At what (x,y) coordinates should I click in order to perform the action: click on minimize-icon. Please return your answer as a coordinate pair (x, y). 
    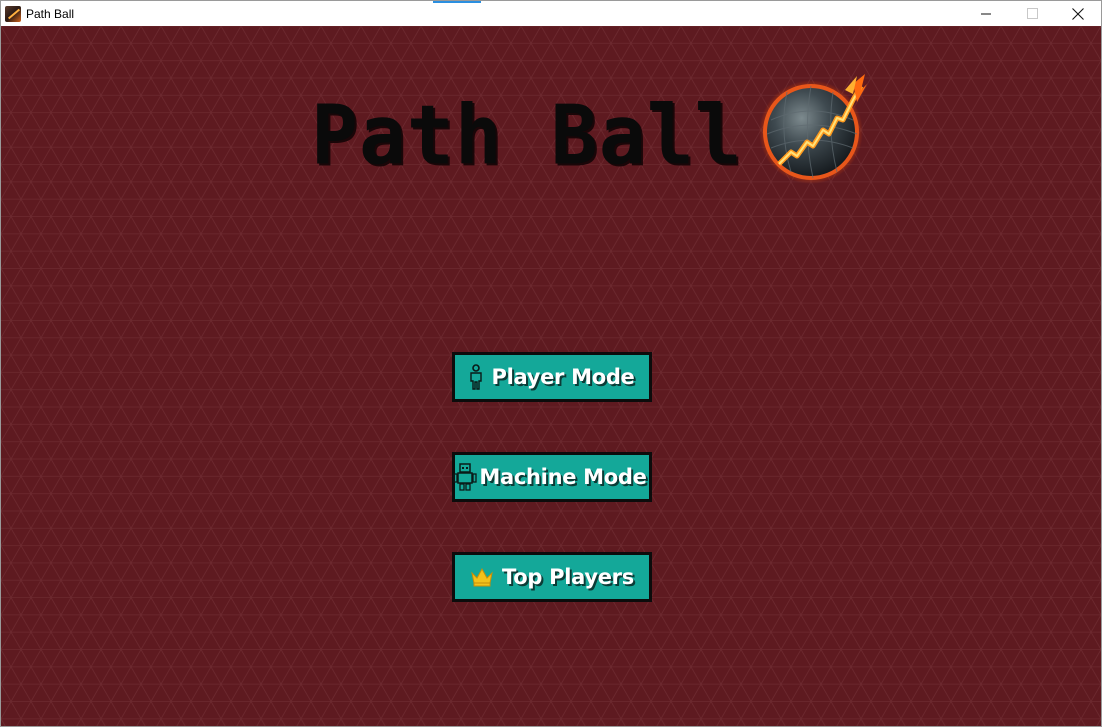
    Looking at the image, I should click on (985, 14).